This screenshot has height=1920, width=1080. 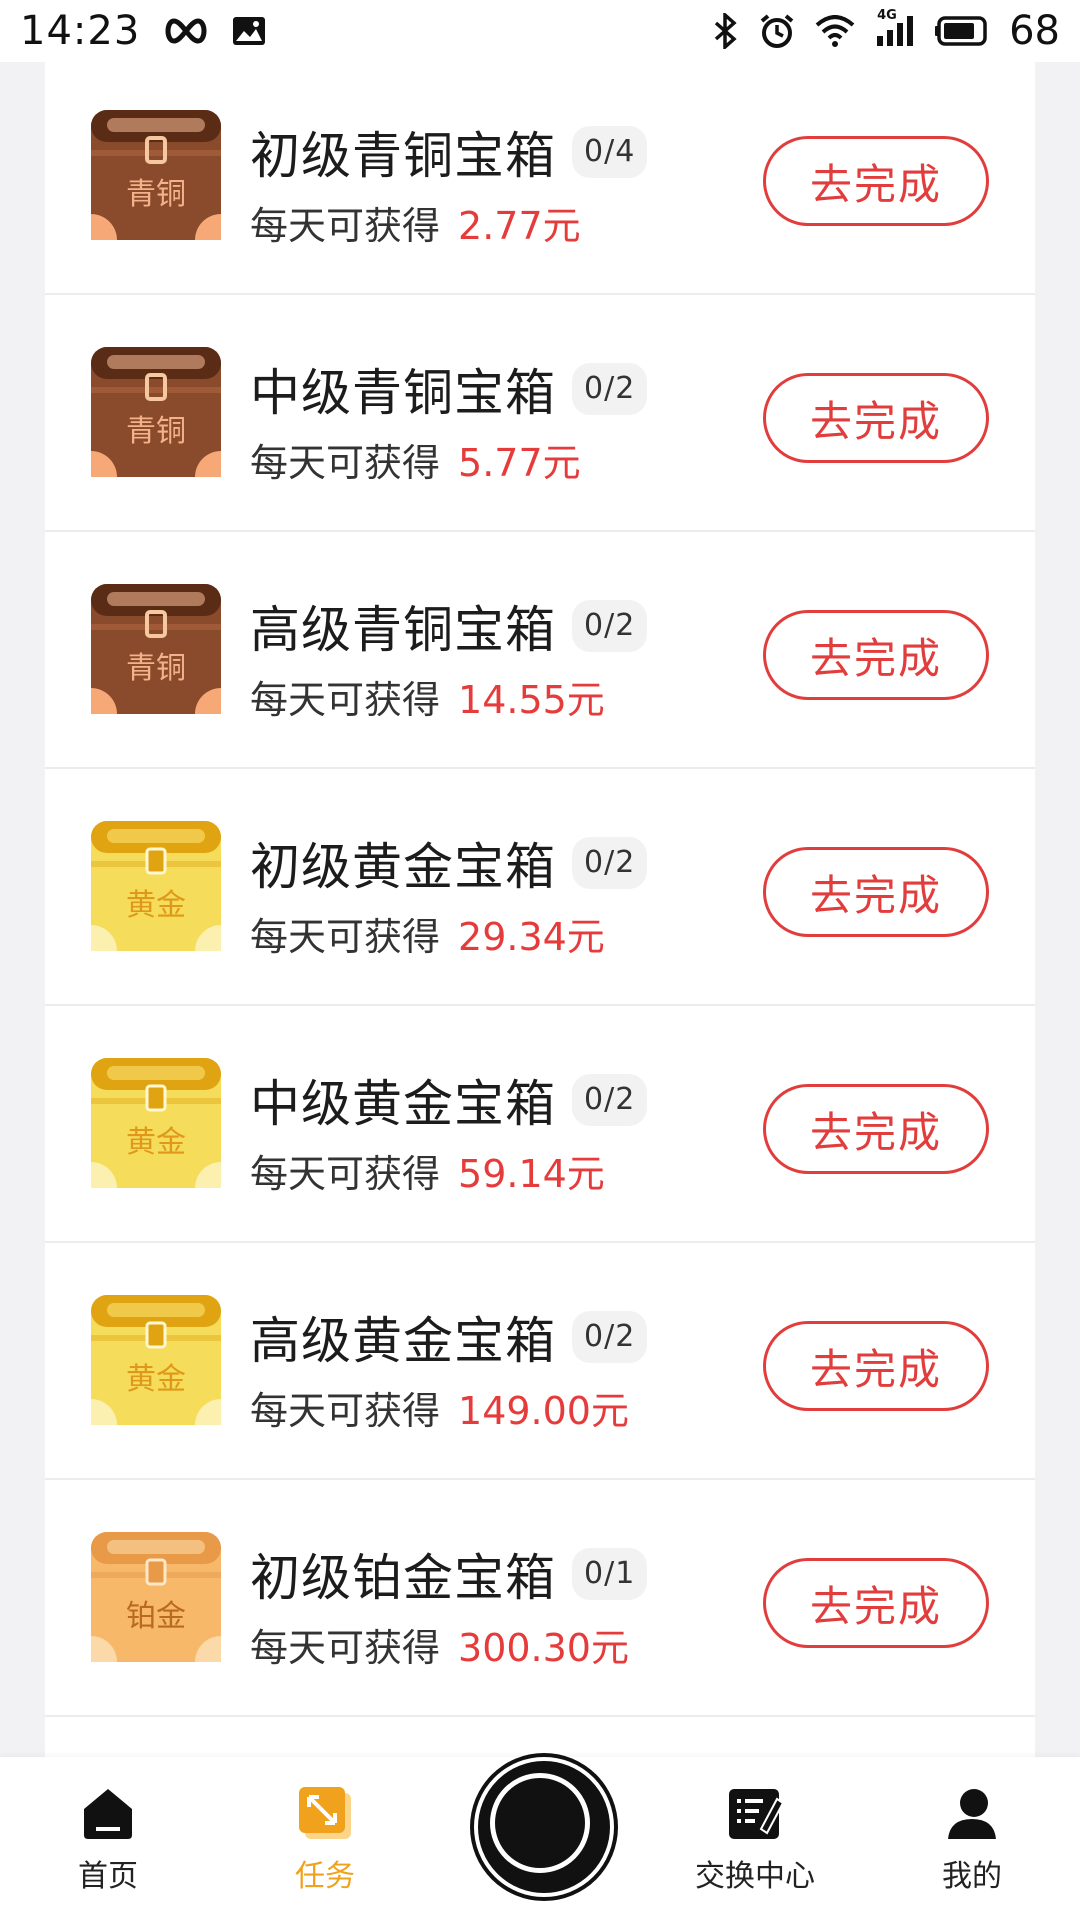 I want to click on task-row: 青铜 中级青铜宝箱 0/2 每天可获得 5.77元 去完成, so click(x=540, y=413).